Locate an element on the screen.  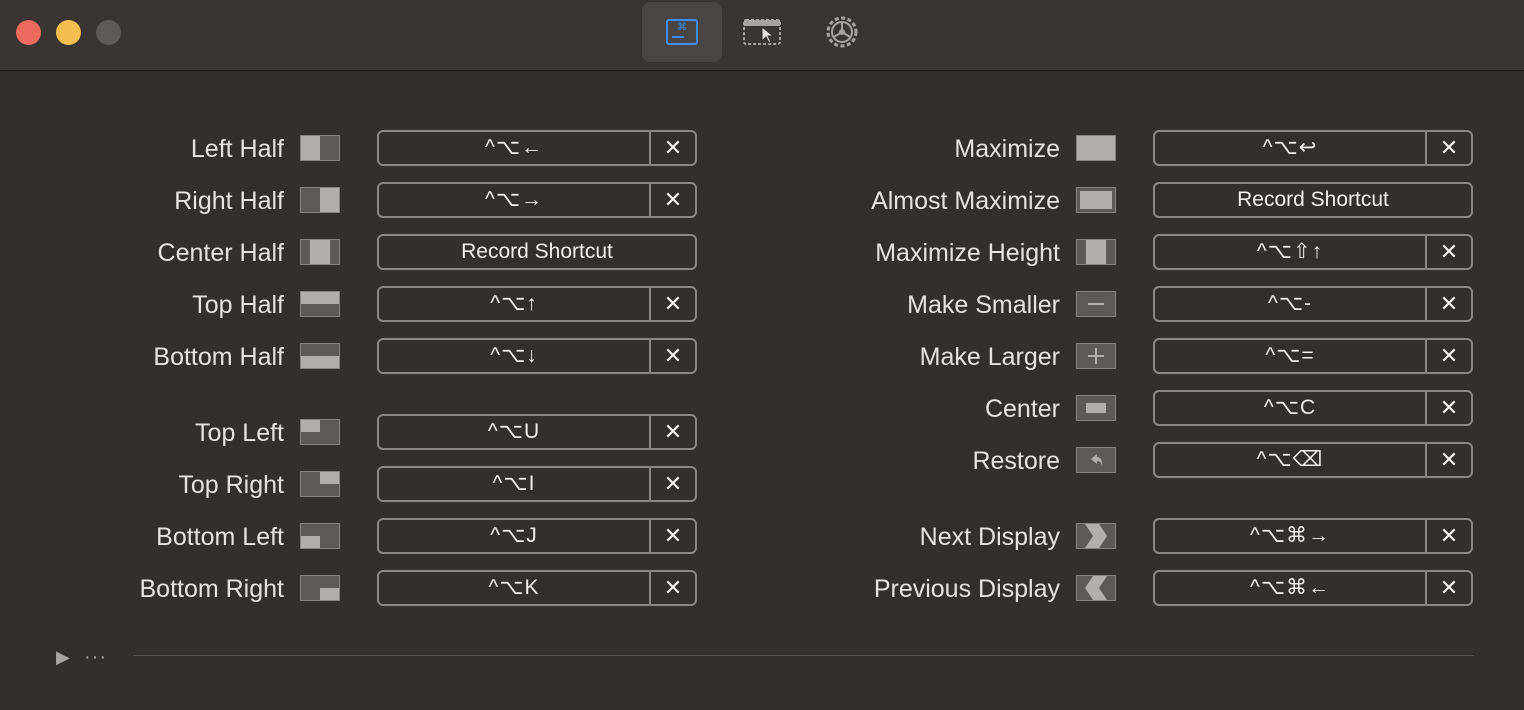
shortcut-keys: ^⌥⇧↑ is located at coordinates (1291, 252).